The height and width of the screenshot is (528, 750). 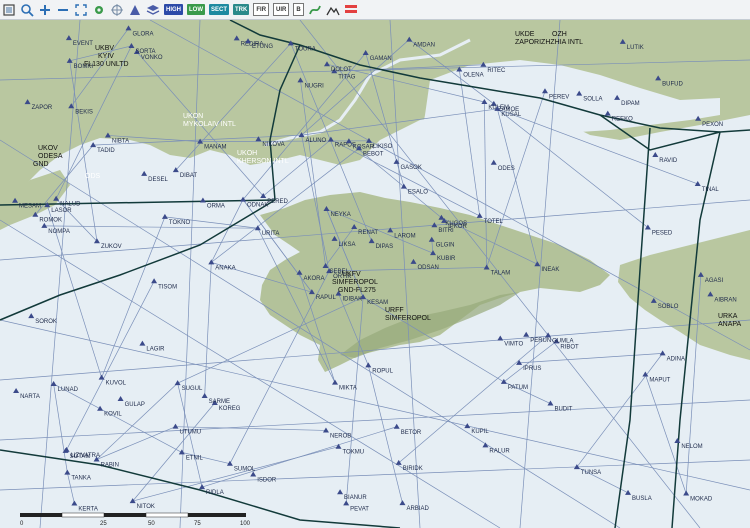 What do you see at coordinates (110, 466) in the screenshot?
I see `waypoint-label: RABIN` at bounding box center [110, 466].